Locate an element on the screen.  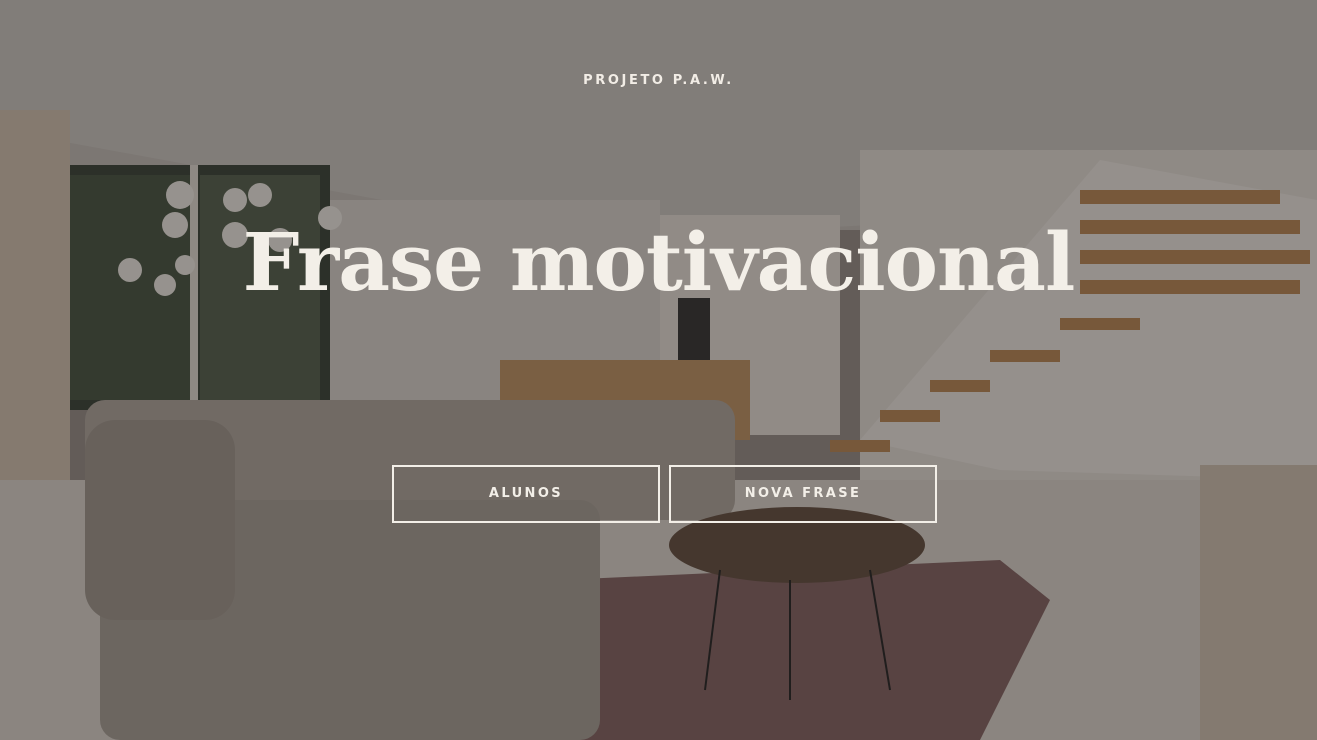
nova-frase-button: NOVA FRASE is located at coordinates (803, 494).